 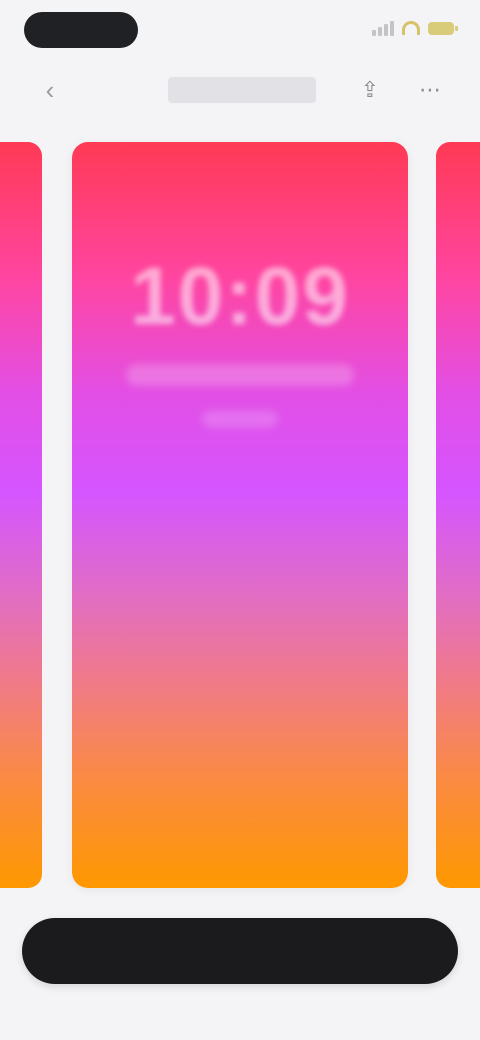 What do you see at coordinates (21, 515) in the screenshot?
I see `previous-wallpaper-card` at bounding box center [21, 515].